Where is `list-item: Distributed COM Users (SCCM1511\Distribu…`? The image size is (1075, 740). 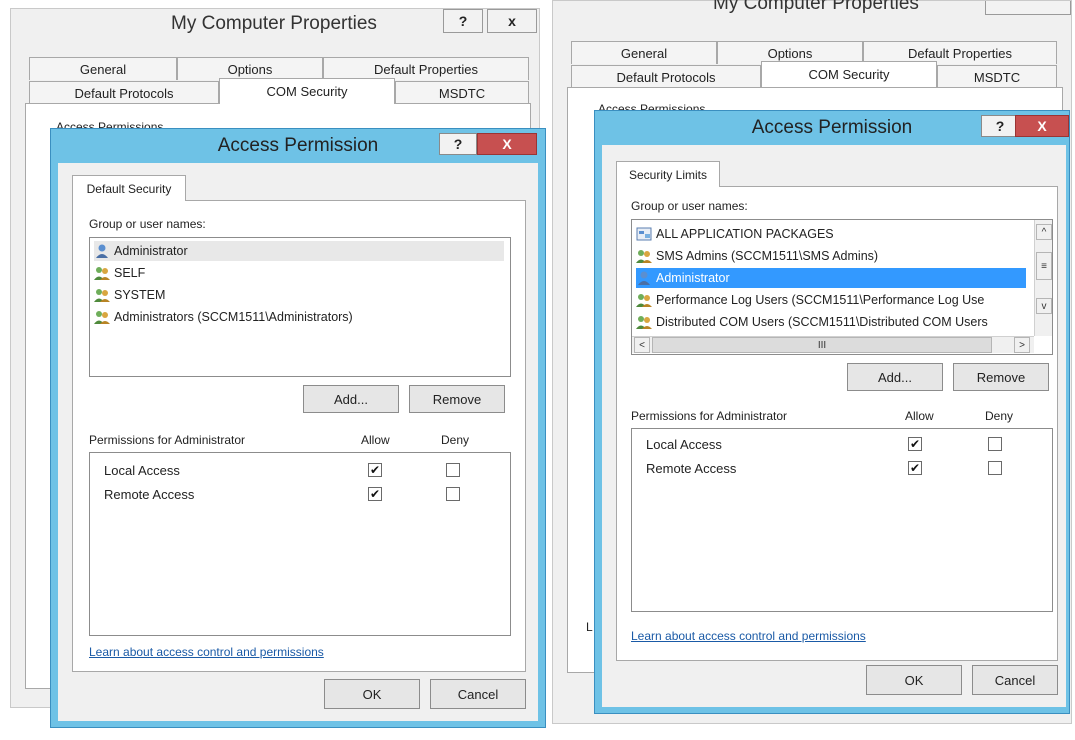 list-item: Distributed COM Users (SCCM1511\Distribu… is located at coordinates (812, 322).